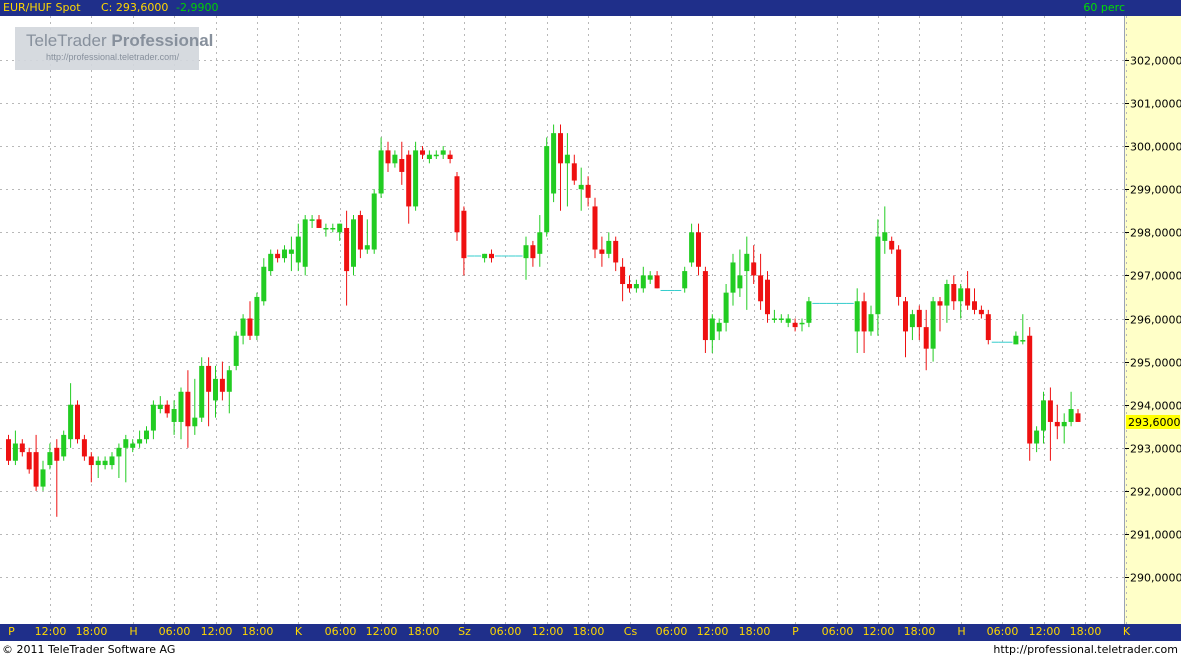  What do you see at coordinates (66, 40) in the screenshot?
I see `logo-brand: TeleTrader` at bounding box center [66, 40].